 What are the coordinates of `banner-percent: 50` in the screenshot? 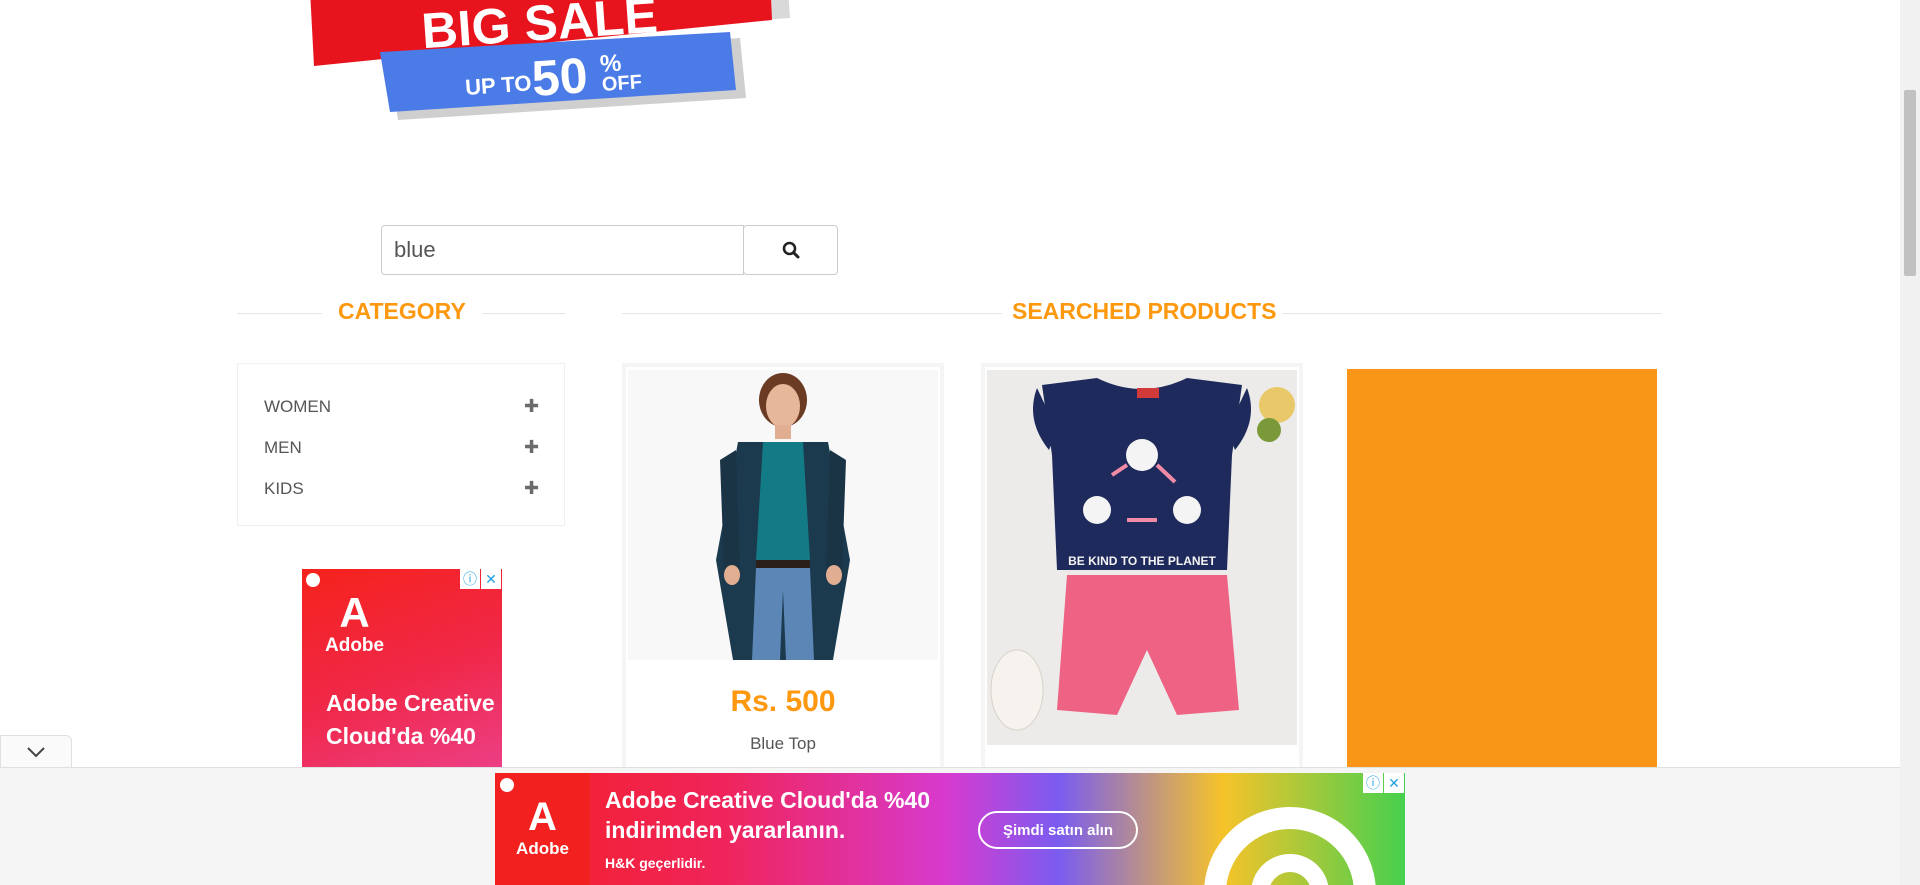 It's located at (559, 77).